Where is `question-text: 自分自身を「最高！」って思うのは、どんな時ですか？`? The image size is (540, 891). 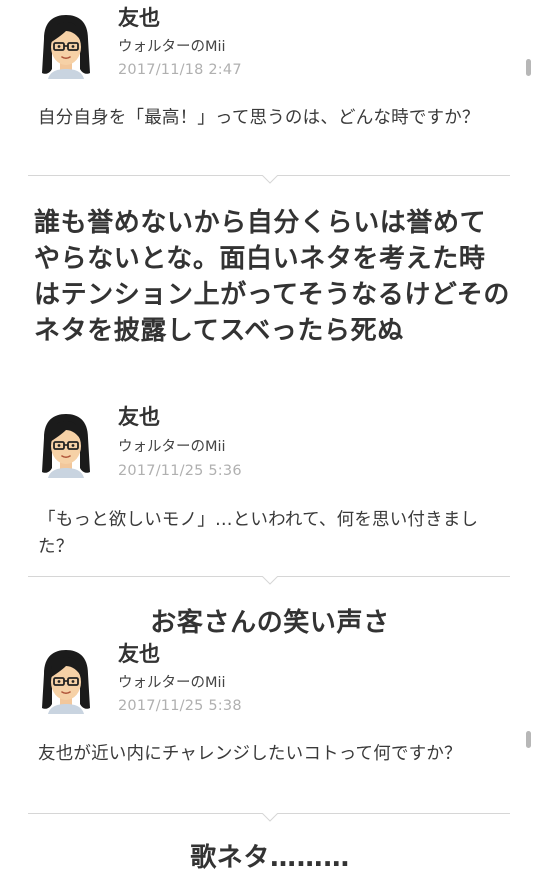 question-text: 自分自身を「最高！」って思うのは、どんな時ですか？ is located at coordinates (259, 118).